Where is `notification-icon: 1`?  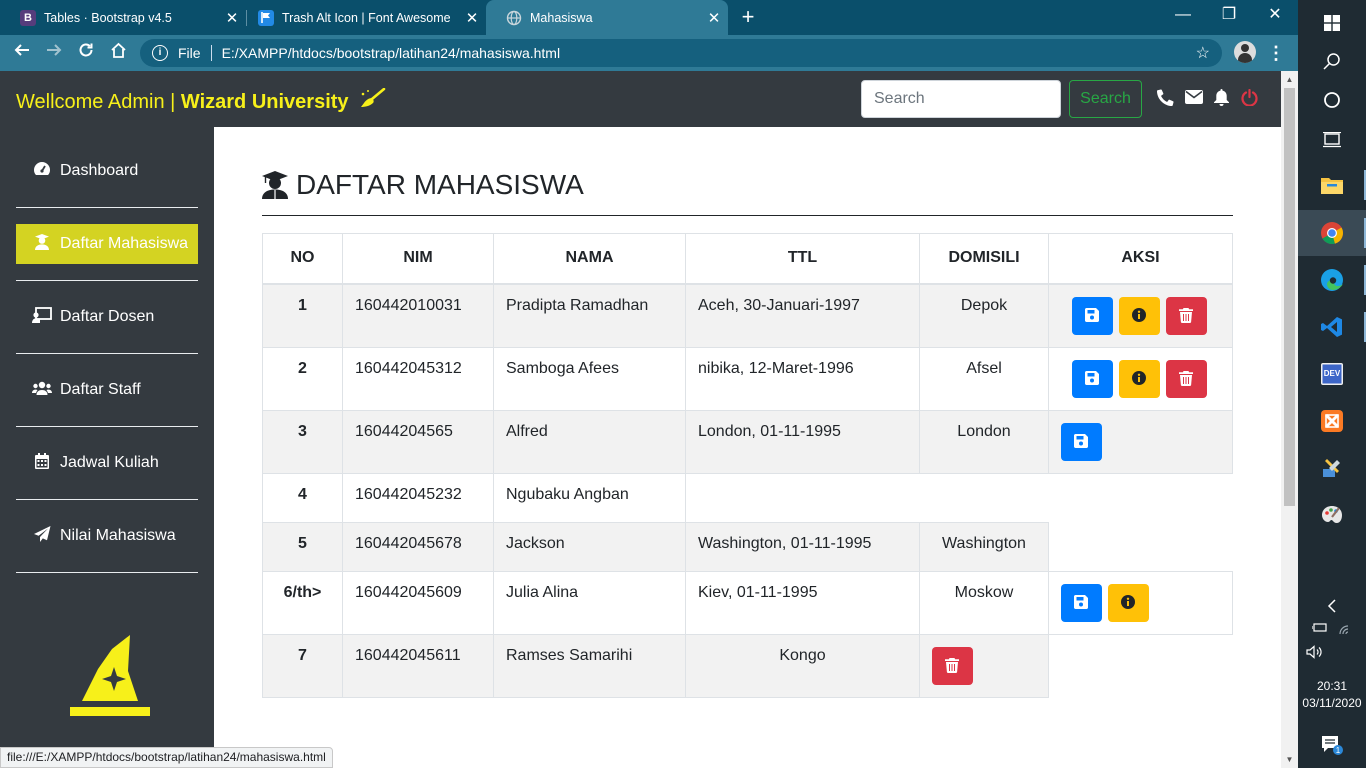
notification-icon: 1 is located at coordinates (1332, 745).